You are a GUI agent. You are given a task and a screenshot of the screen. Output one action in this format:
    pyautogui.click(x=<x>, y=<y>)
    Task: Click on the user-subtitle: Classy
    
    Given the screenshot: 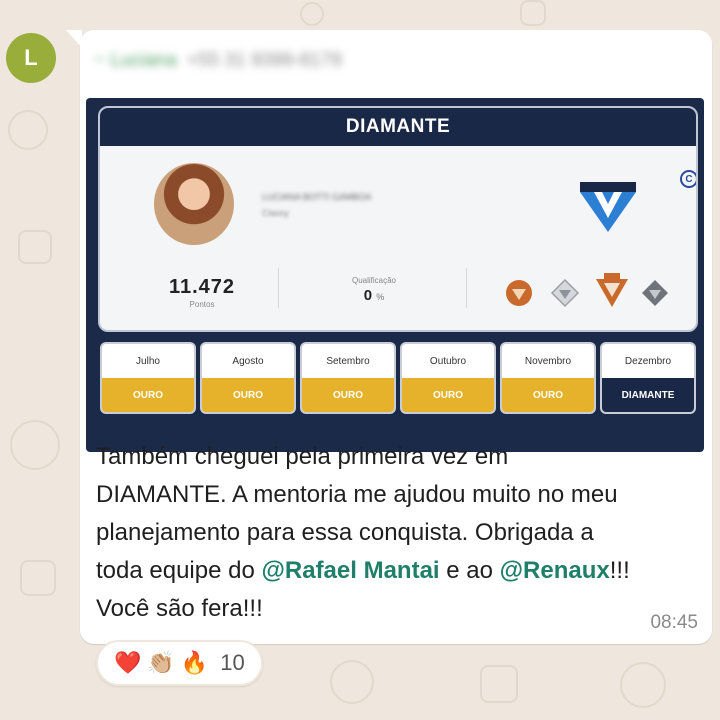 What is the action you would take?
    pyautogui.click(x=276, y=213)
    